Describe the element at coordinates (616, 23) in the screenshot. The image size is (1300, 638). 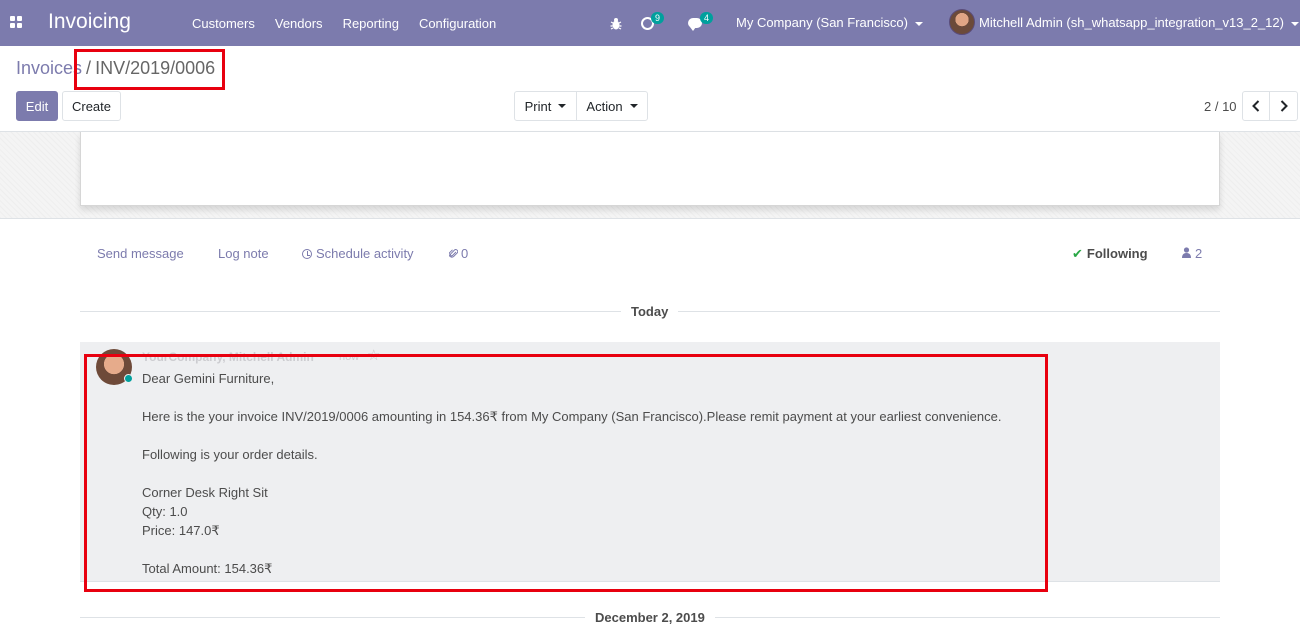
I see `debug-bug-icon` at that location.